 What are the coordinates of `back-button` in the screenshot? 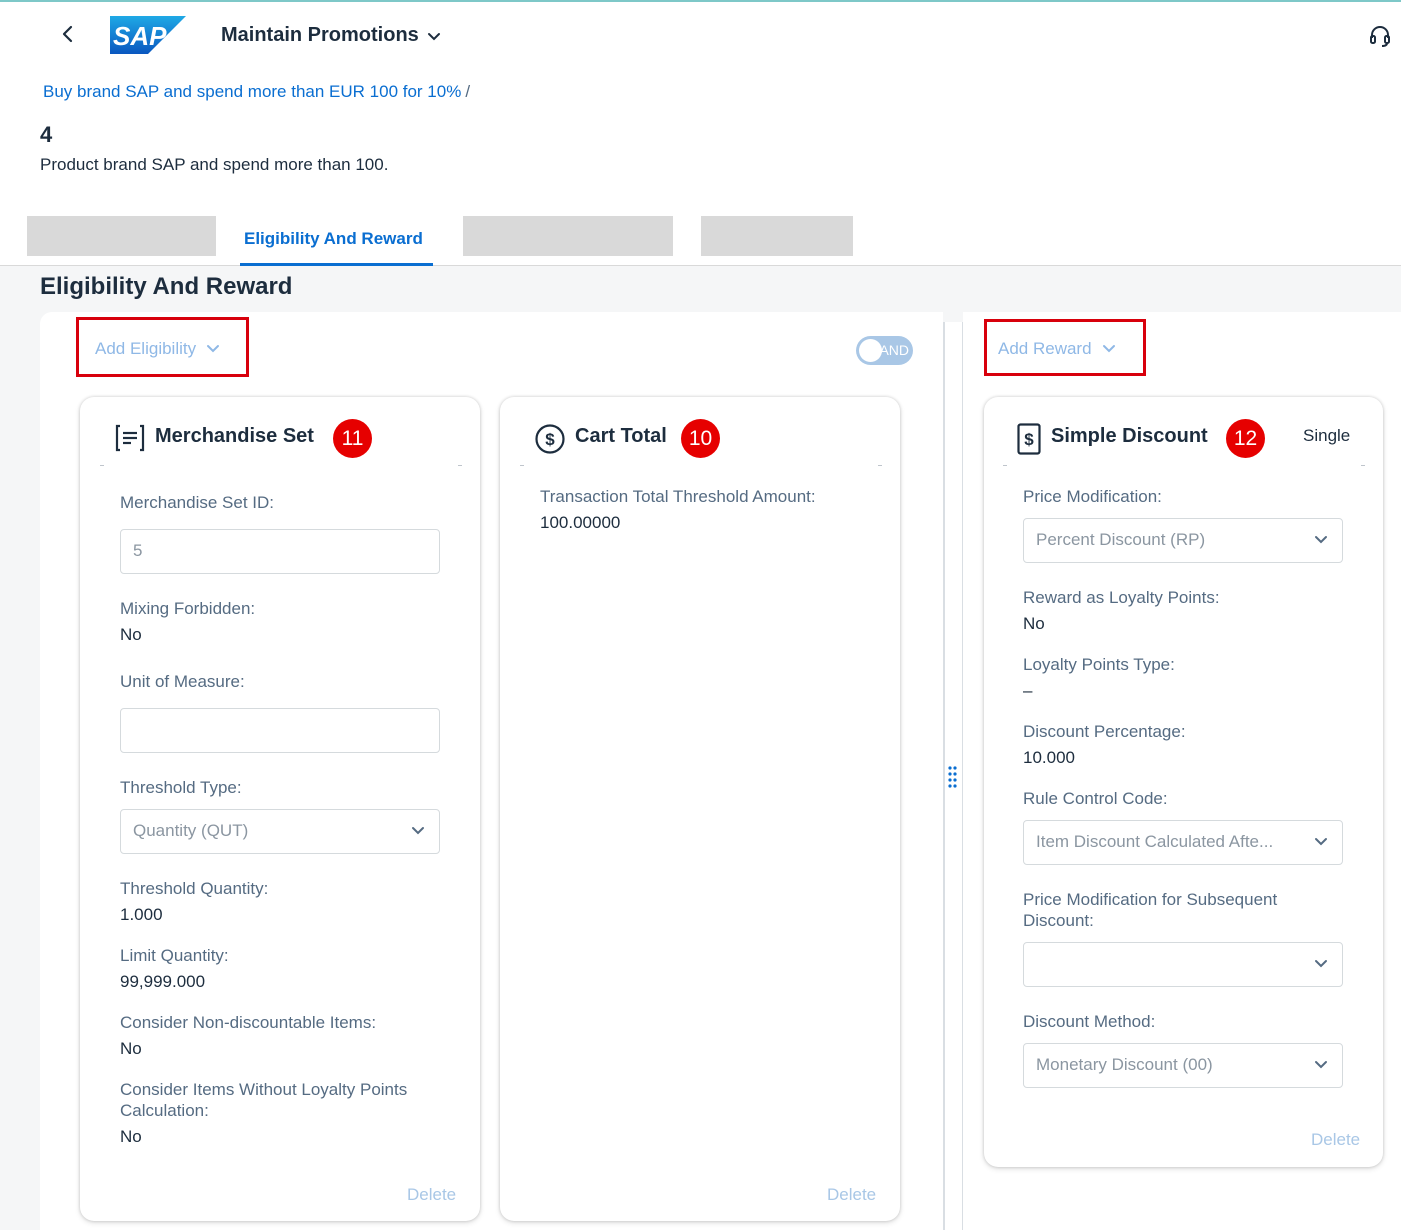 It's located at (68, 34).